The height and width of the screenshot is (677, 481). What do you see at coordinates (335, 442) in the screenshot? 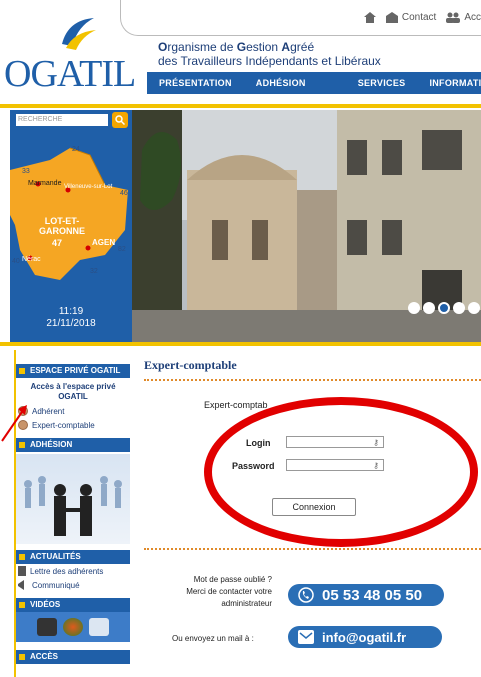
I see `login-input: ⚷` at bounding box center [335, 442].